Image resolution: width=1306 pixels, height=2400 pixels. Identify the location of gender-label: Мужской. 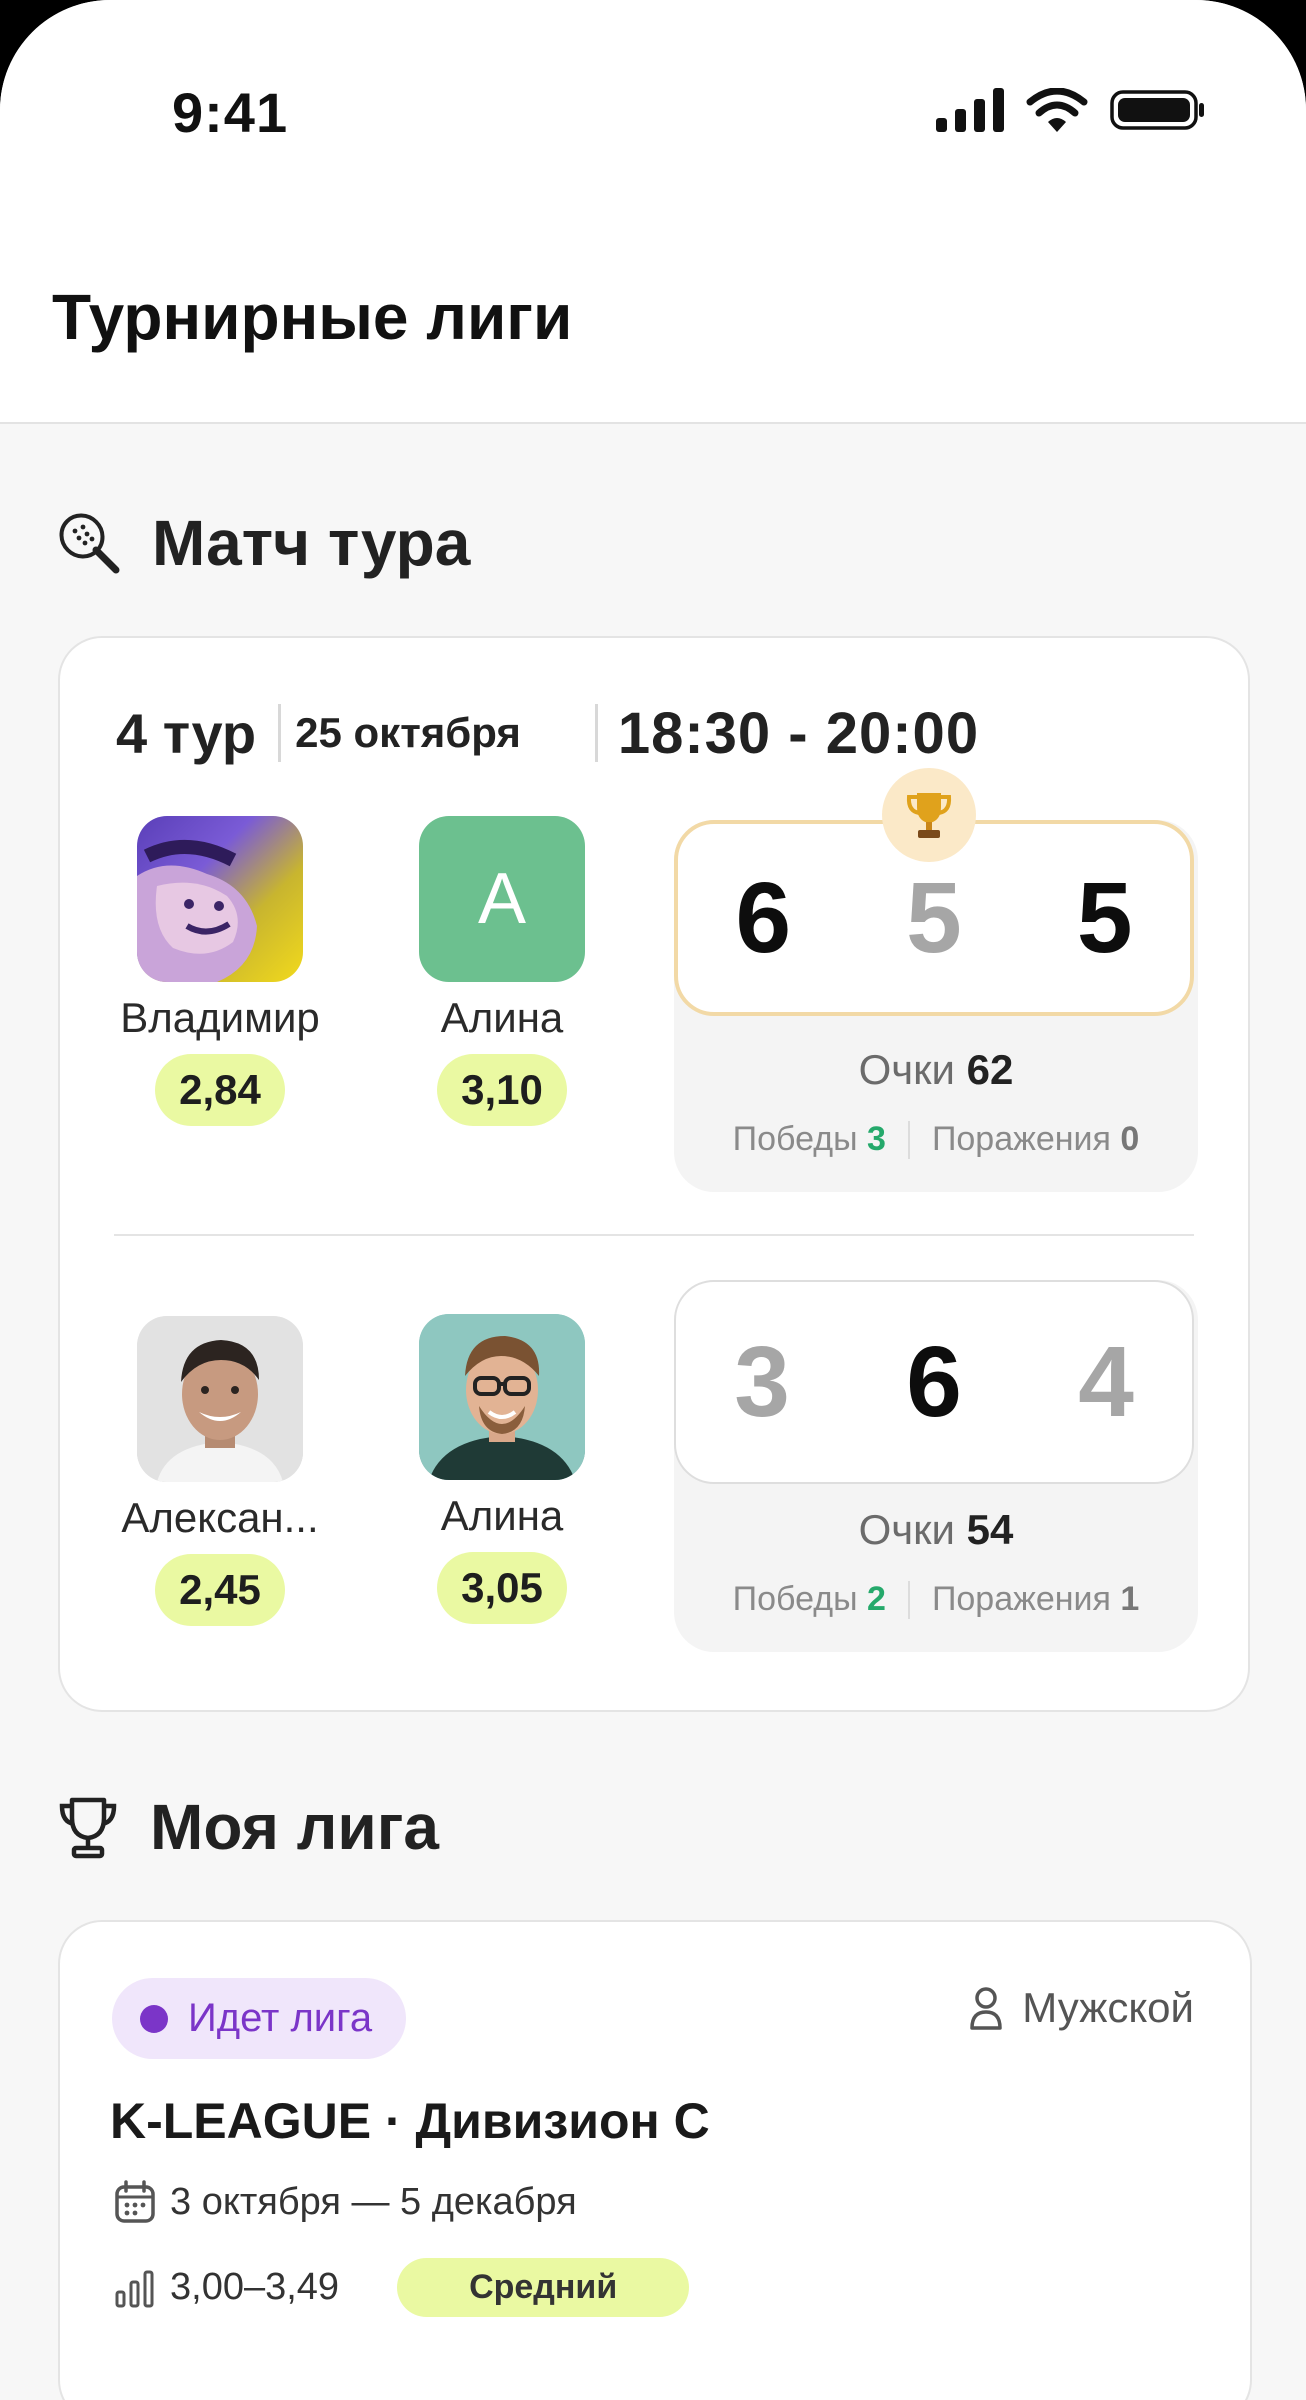
(1081, 2008).